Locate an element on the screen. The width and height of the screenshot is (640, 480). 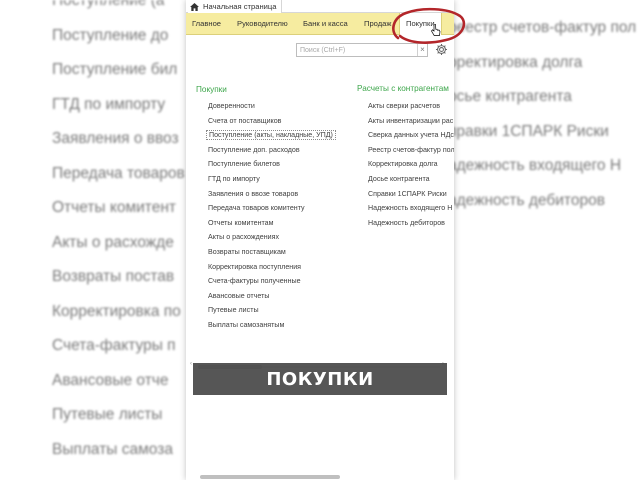
background-left-item: Отчеты комитент is located at coordinates (114, 207).